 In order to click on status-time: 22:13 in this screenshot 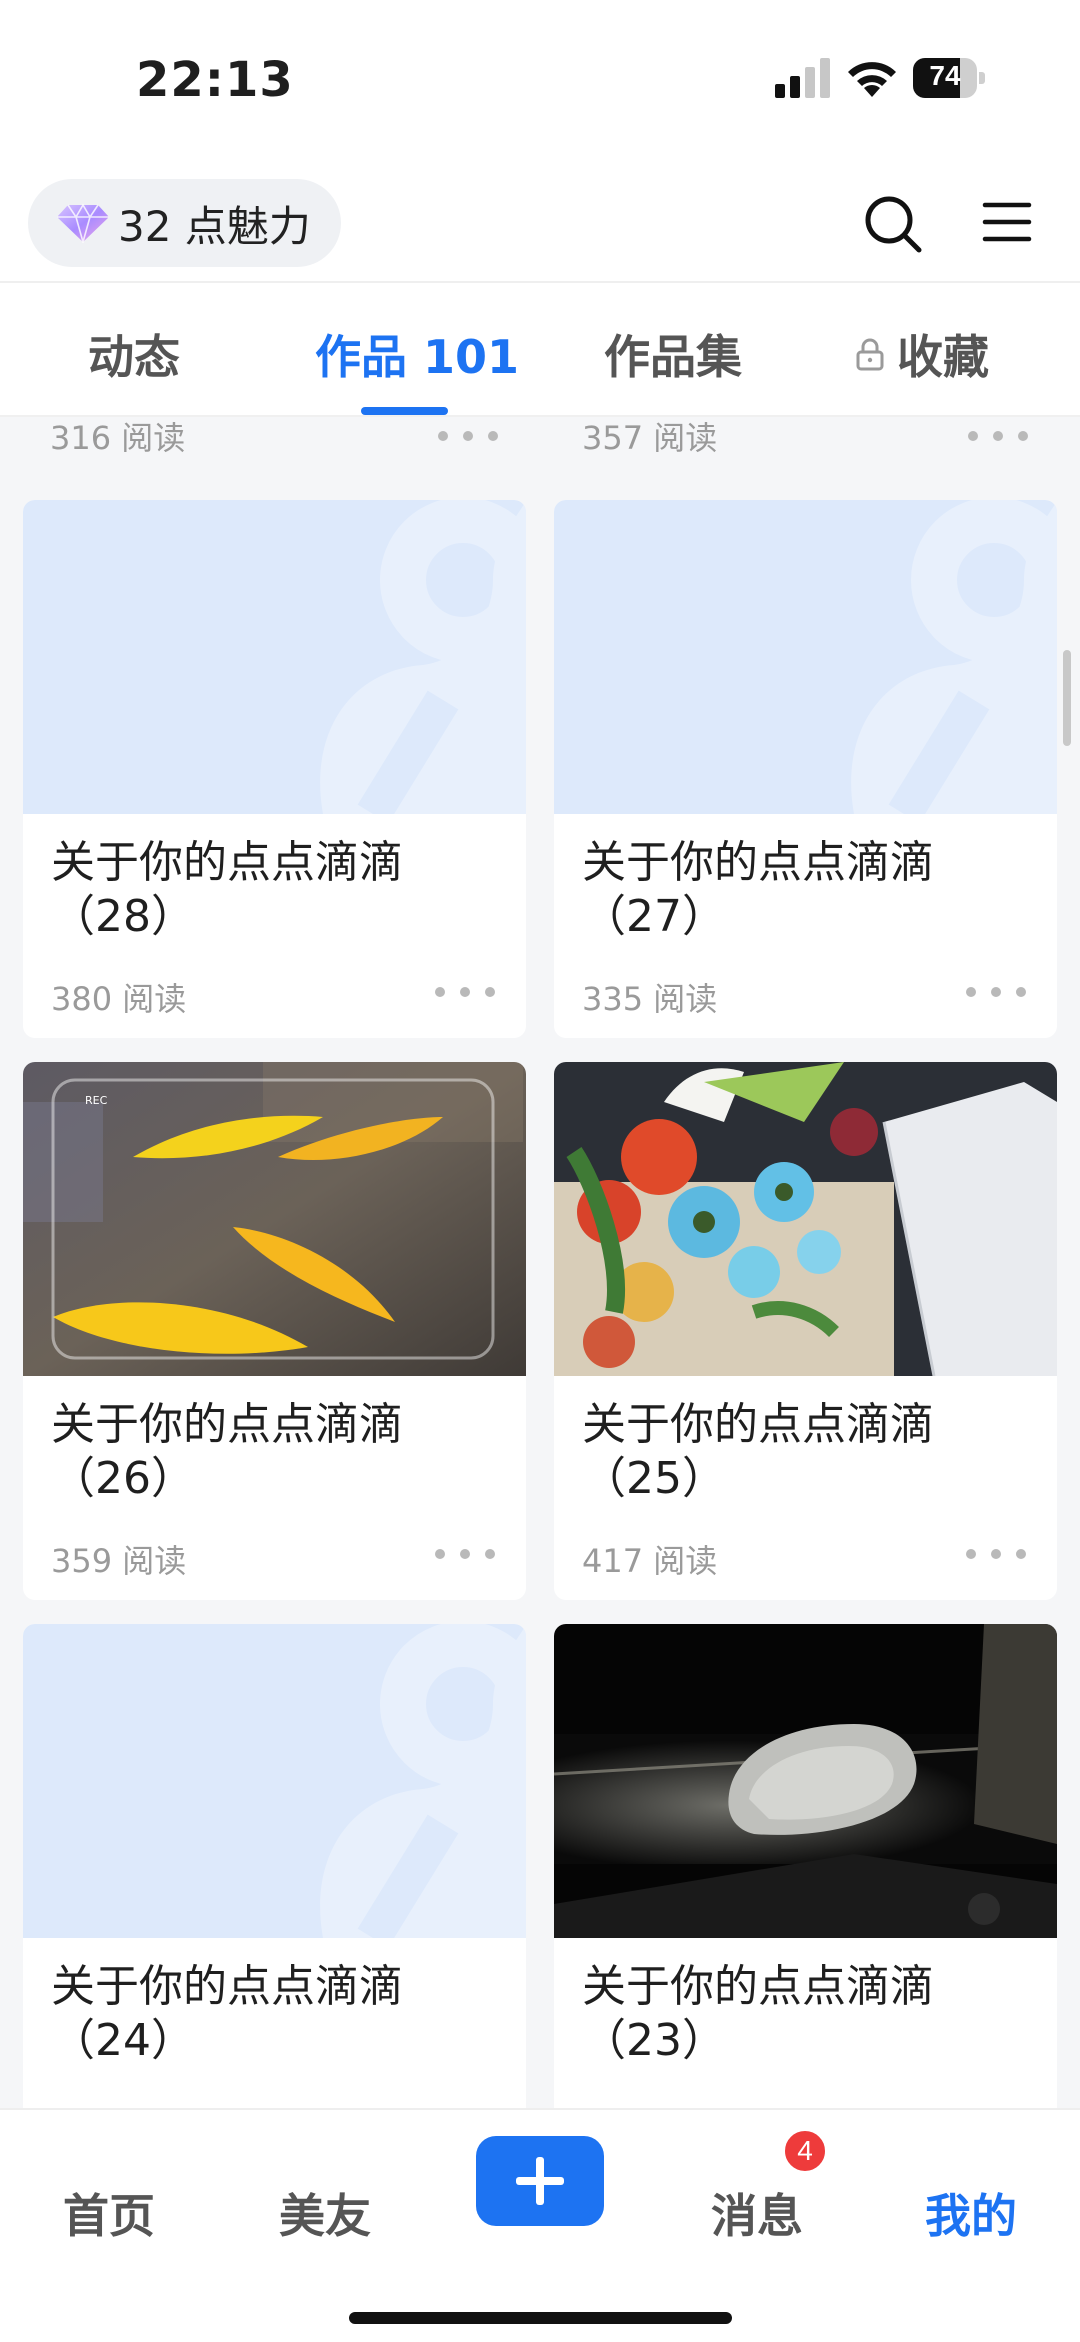, I will do `click(215, 80)`.